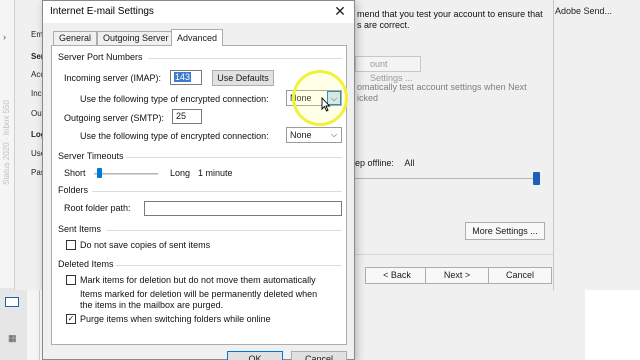 The image size is (640, 360). Describe the element at coordinates (197, 37) in the screenshot. I see `tab-advanced: Advanced` at that location.